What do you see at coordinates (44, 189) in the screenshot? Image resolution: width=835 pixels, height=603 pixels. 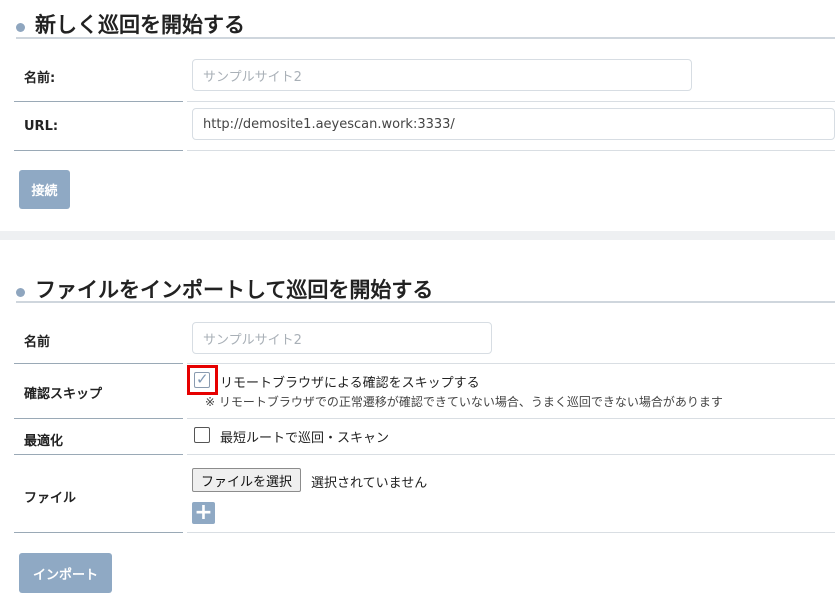 I see `connect-button: 接続` at bounding box center [44, 189].